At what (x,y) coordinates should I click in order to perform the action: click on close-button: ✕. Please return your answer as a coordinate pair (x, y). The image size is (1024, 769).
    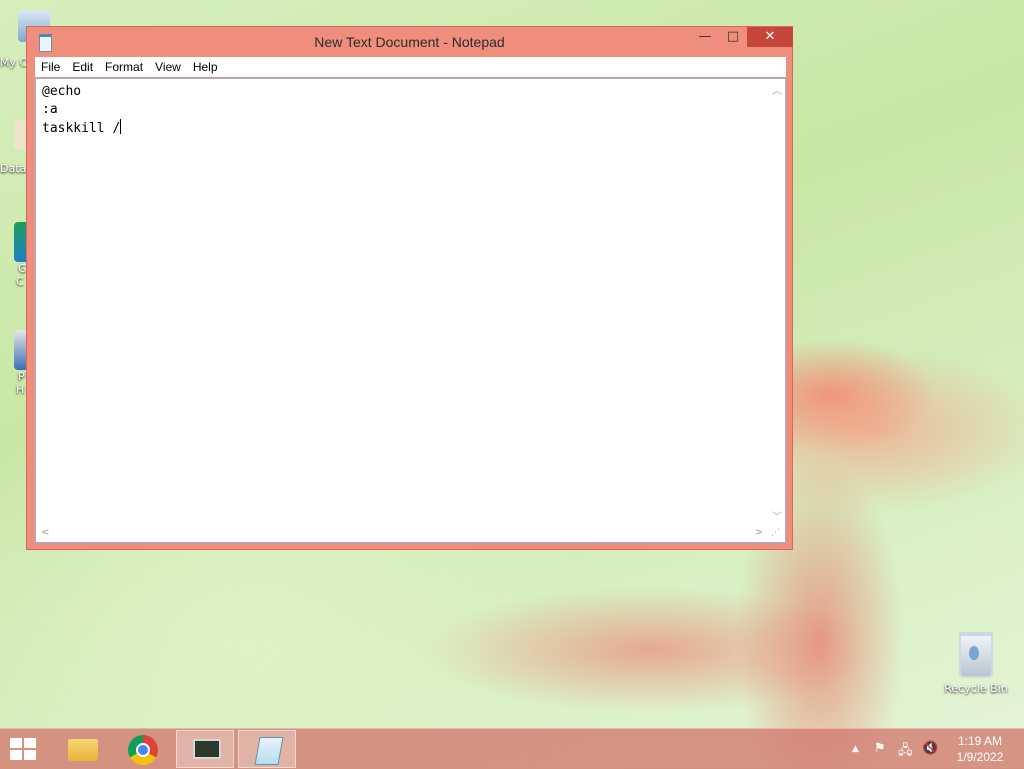
    Looking at the image, I should click on (770, 37).